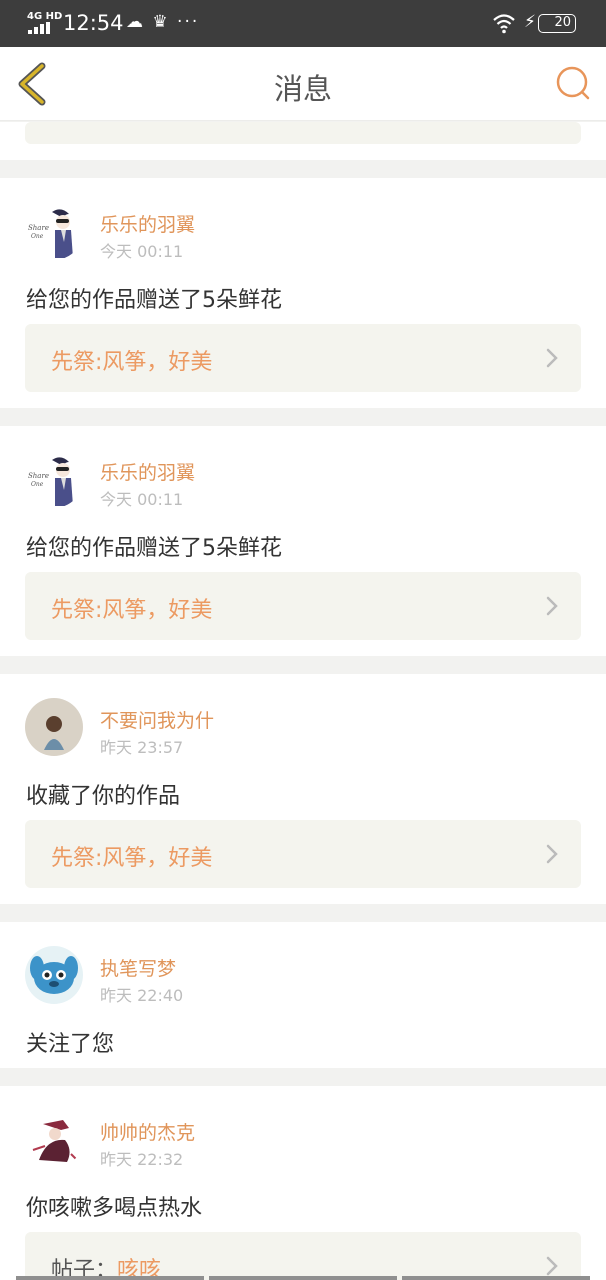  I want to click on quote-box, so click(303, 133).